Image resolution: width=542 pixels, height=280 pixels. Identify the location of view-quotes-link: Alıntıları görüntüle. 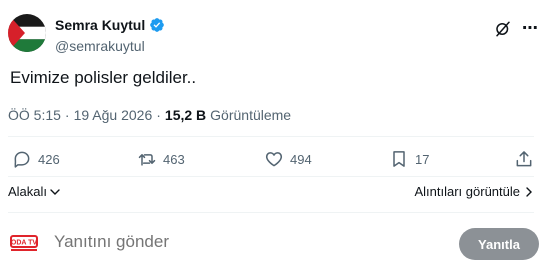
(474, 191).